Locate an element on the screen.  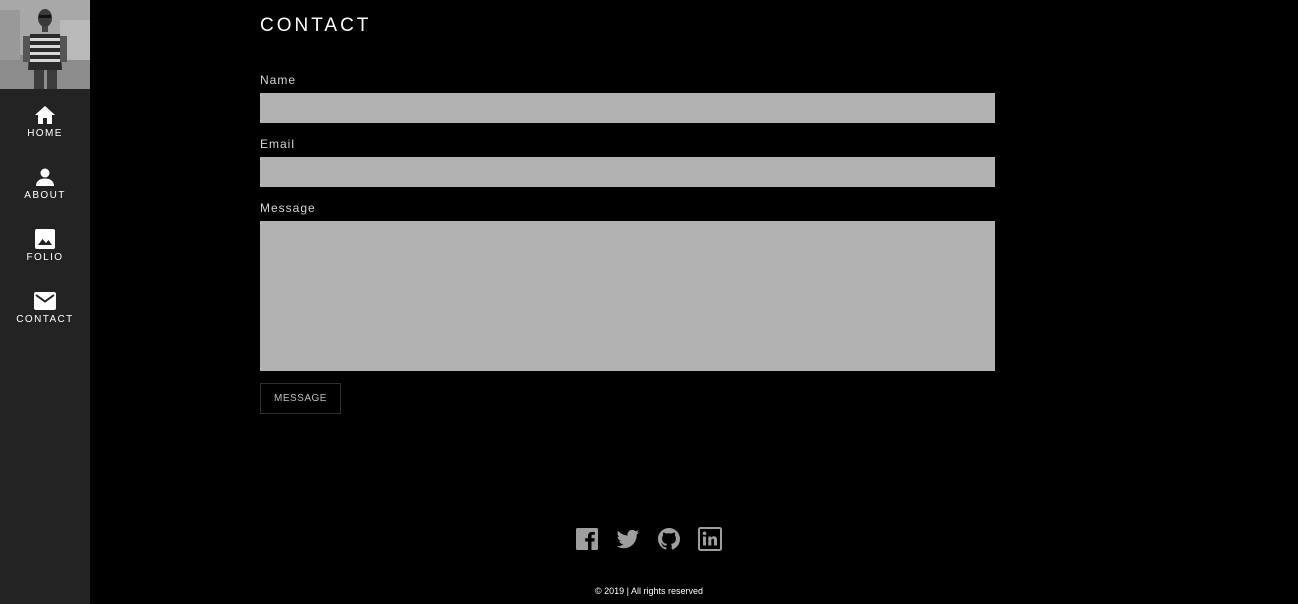
nav-contact-label: CONTACT is located at coordinates (45, 319).